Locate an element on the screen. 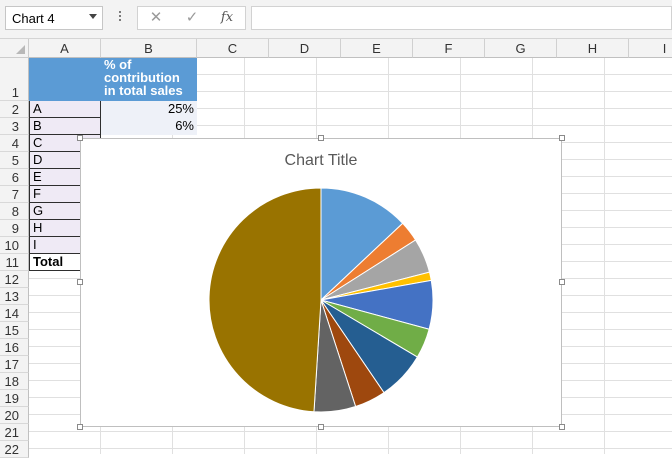 The height and width of the screenshot is (458, 672). row-header-18: 18 is located at coordinates (14, 381).